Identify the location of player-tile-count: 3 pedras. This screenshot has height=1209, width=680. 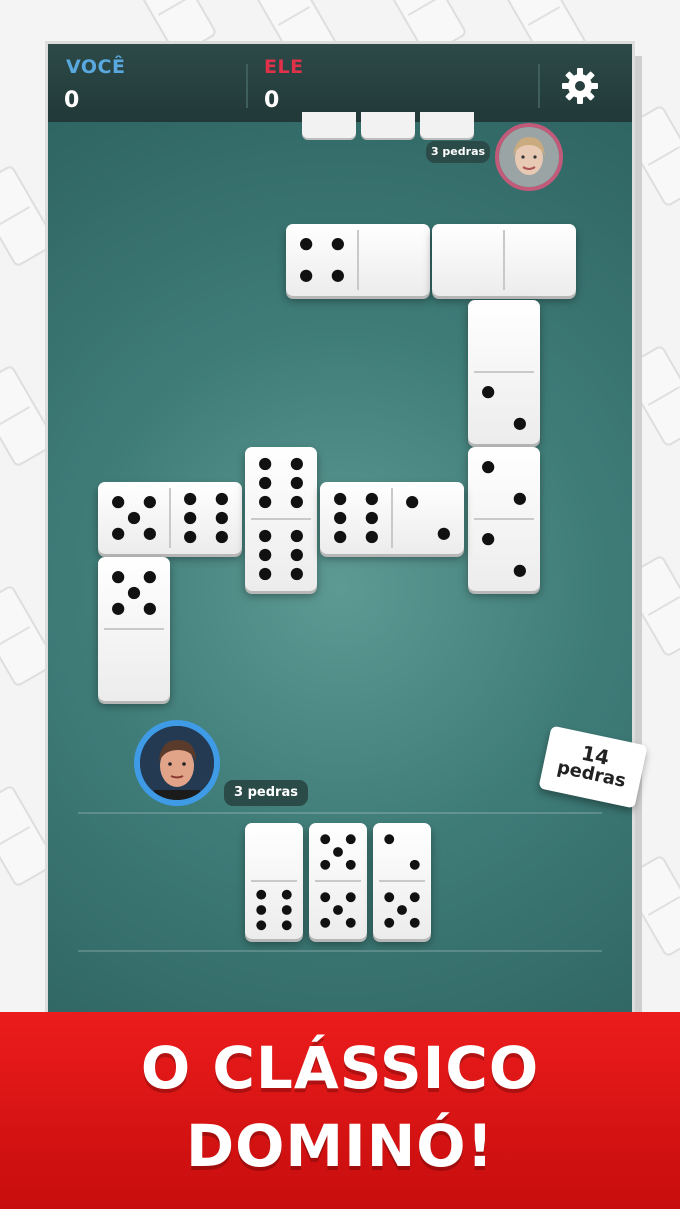
(266, 793).